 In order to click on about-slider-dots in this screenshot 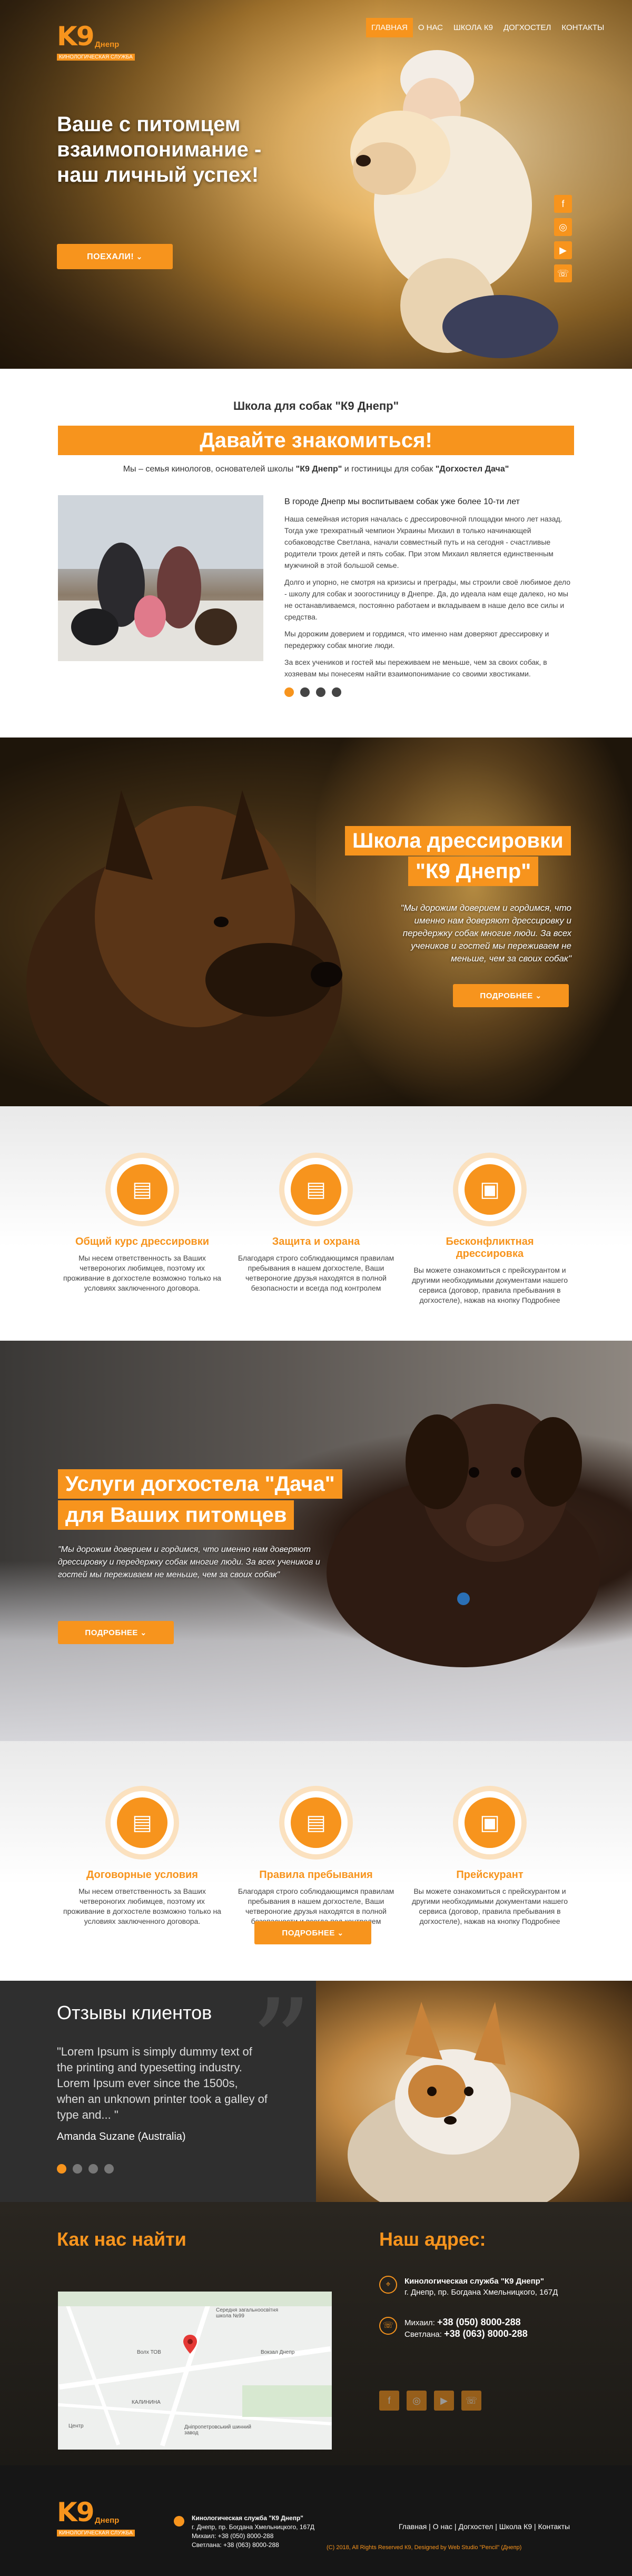, I will do `click(316, 692)`.